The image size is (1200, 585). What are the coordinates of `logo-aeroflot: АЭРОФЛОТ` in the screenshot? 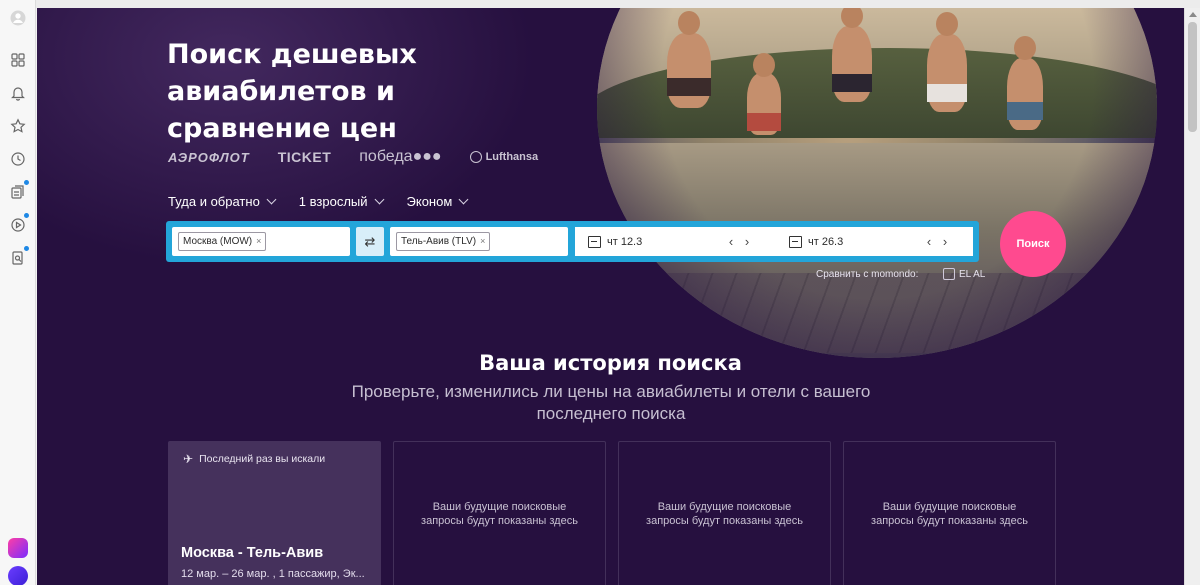 It's located at (209, 157).